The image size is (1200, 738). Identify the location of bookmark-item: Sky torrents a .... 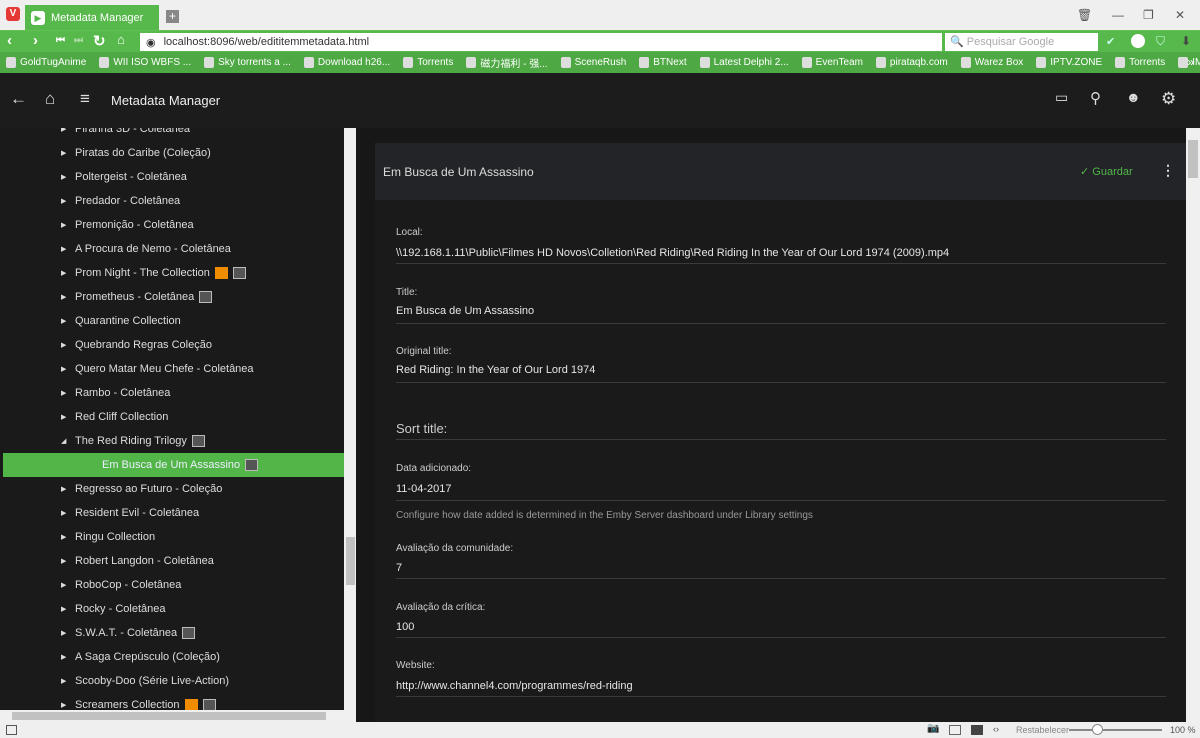
(247, 62).